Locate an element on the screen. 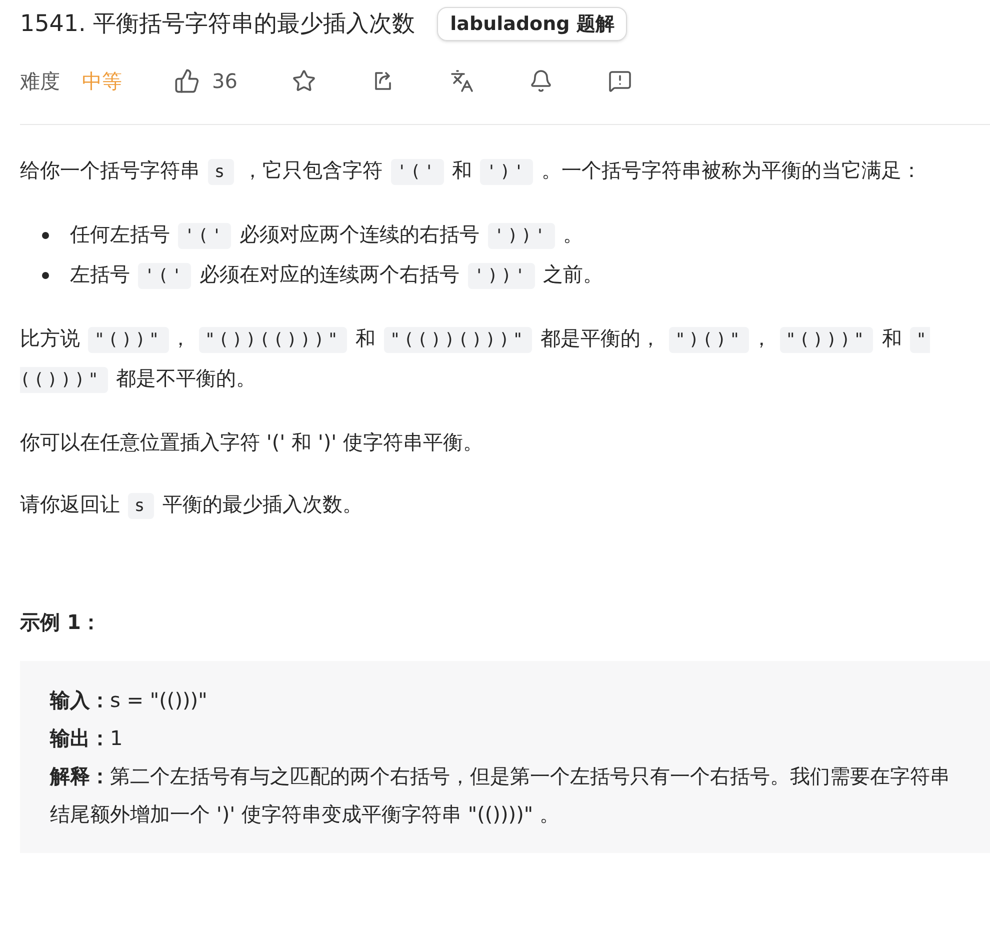 This screenshot has height=936, width=990. difficulty-label: 难度 is located at coordinates (40, 81).